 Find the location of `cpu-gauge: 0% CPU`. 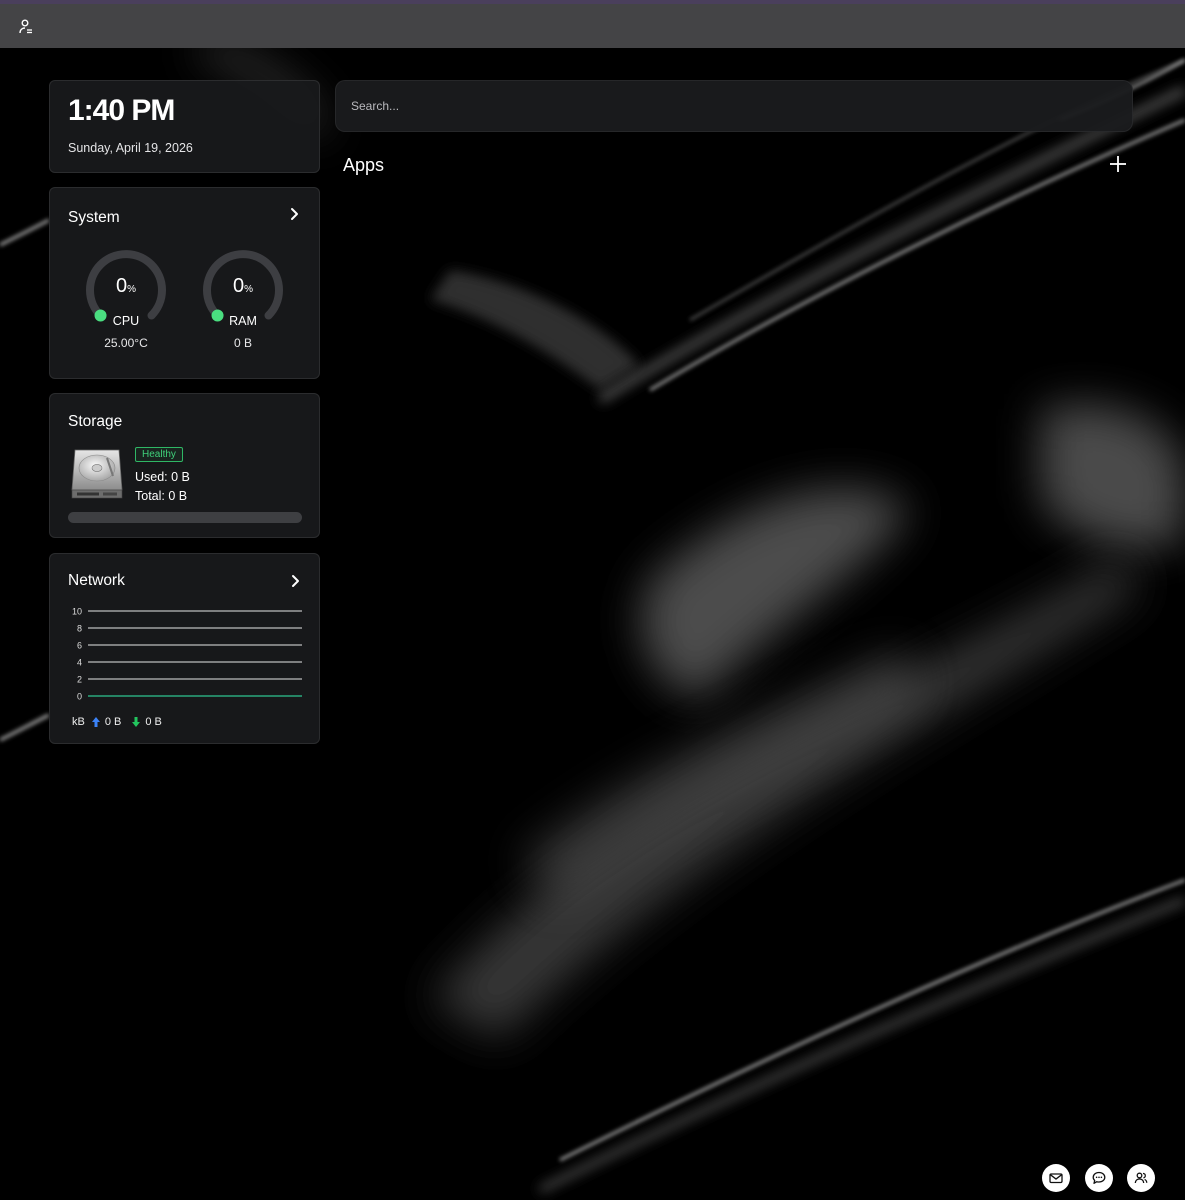

cpu-gauge: 0% CPU is located at coordinates (126, 290).